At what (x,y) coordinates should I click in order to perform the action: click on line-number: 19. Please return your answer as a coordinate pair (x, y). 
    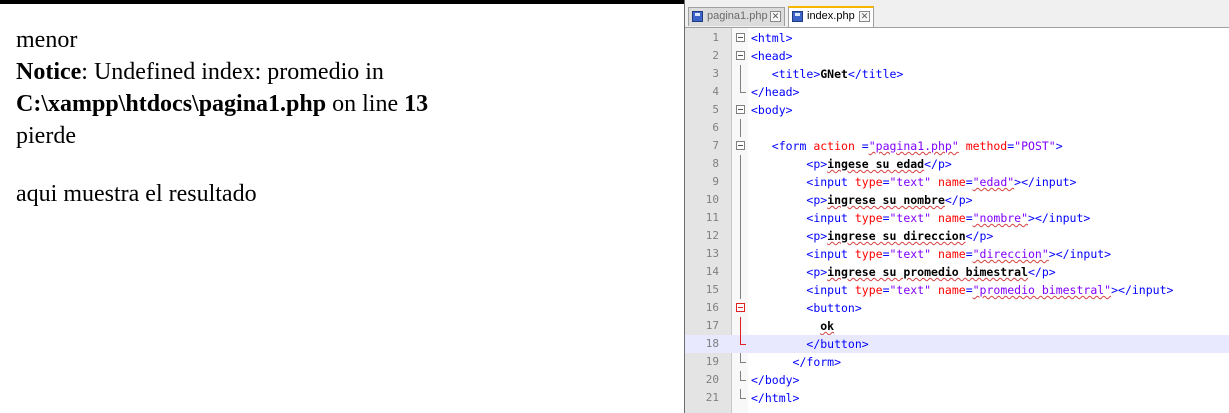
    Looking at the image, I should click on (712, 361).